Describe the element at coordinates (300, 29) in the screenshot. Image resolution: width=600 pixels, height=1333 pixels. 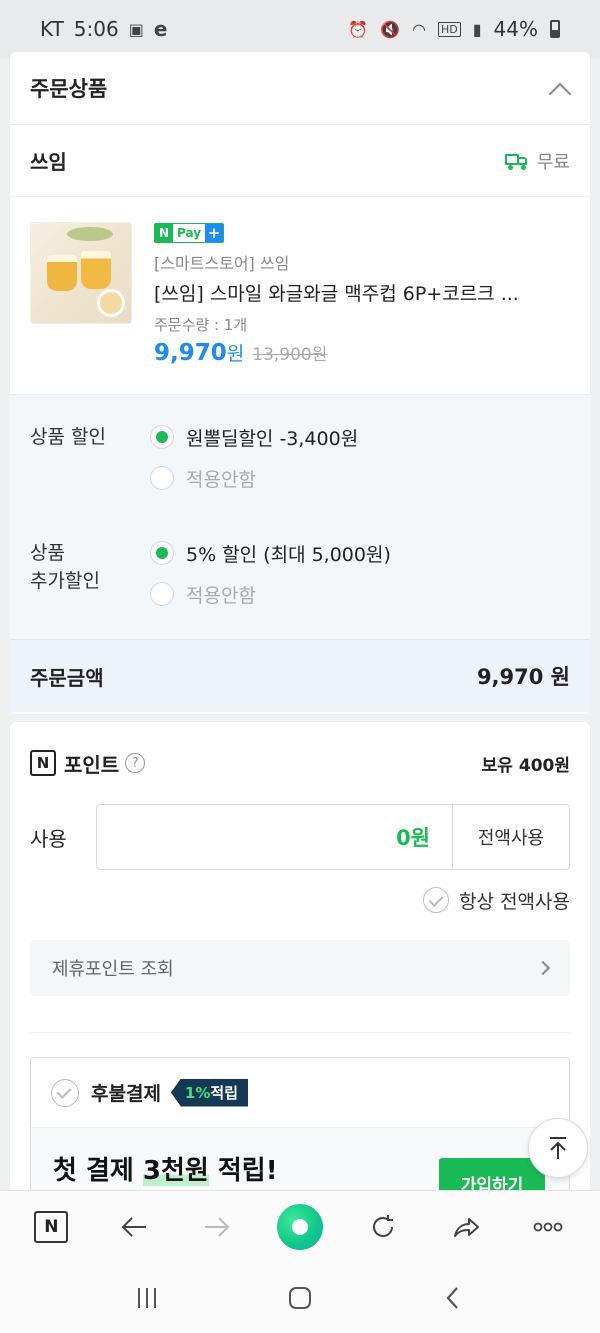
I see `status-bar: KT 5:06 ▣ e ⏰ 🔇 ◠ HD ▮ 44%` at that location.